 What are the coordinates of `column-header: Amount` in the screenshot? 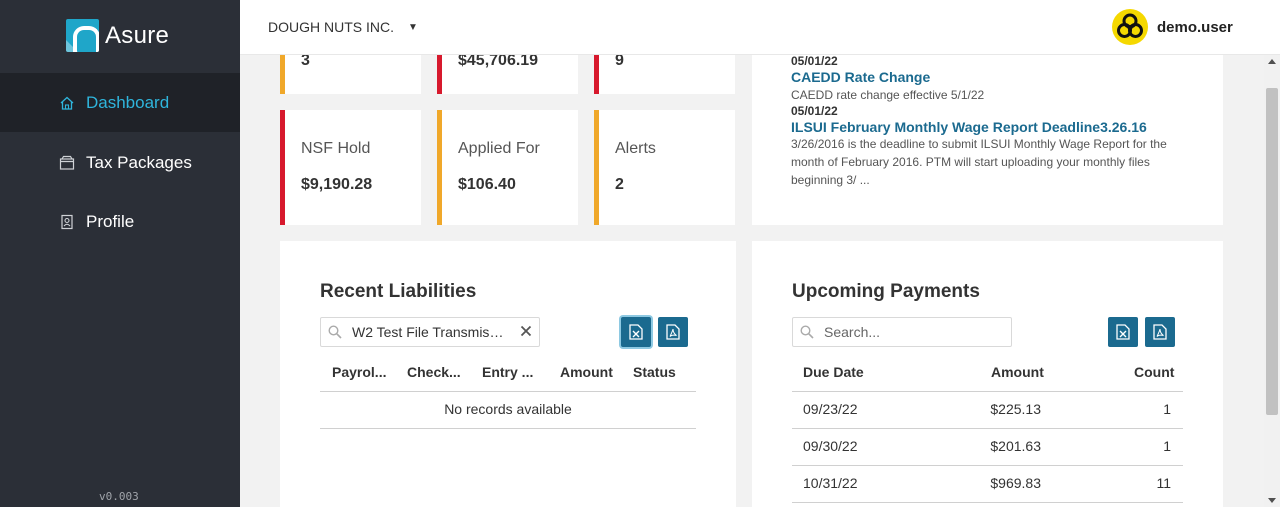 It's located at (586, 372).